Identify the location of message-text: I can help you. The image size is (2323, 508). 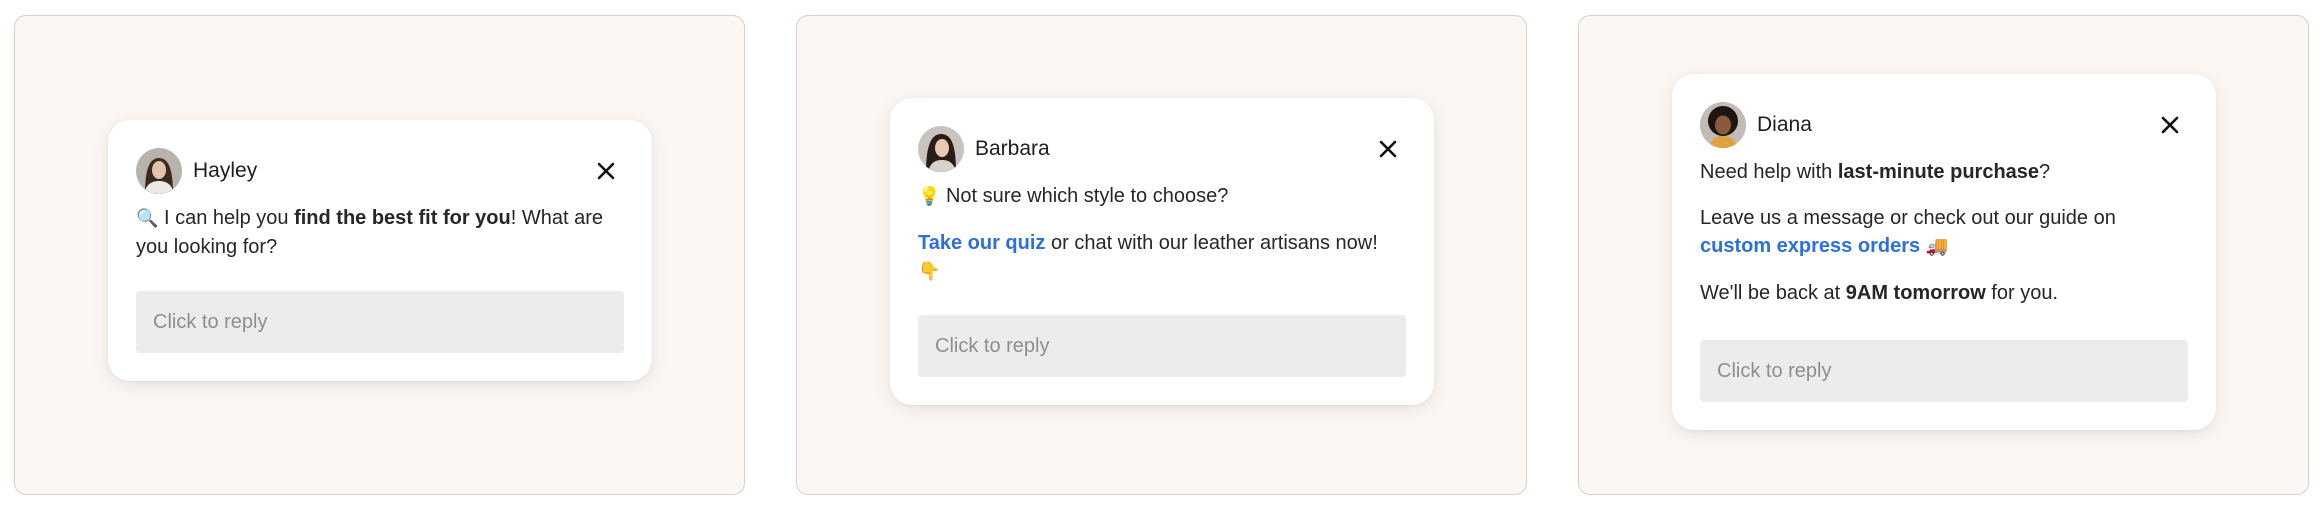
(226, 218).